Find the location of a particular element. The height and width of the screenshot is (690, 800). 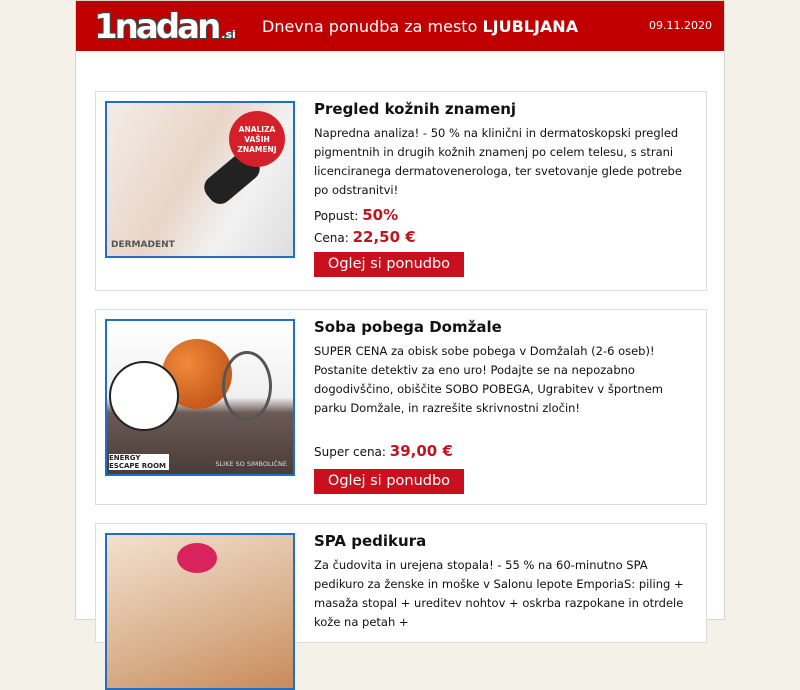

football-icon is located at coordinates (144, 396).